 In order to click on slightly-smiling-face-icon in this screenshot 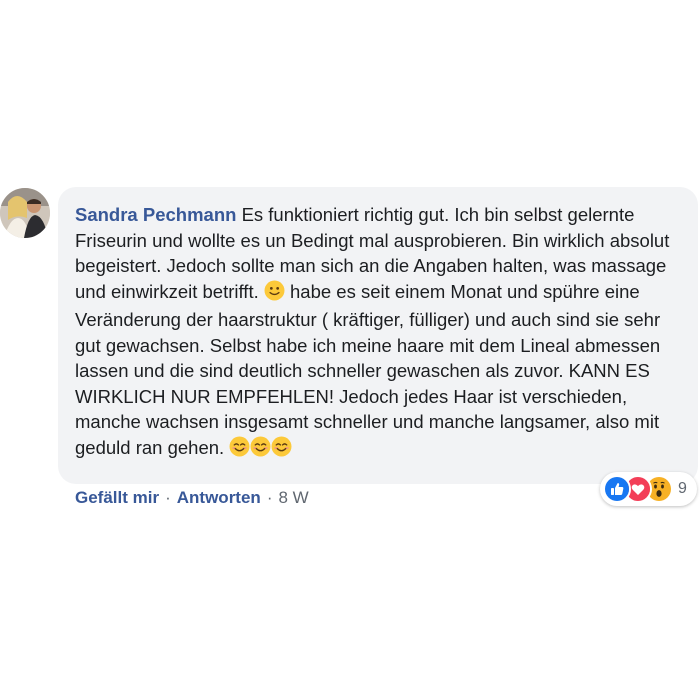, I will do `click(274, 294)`.